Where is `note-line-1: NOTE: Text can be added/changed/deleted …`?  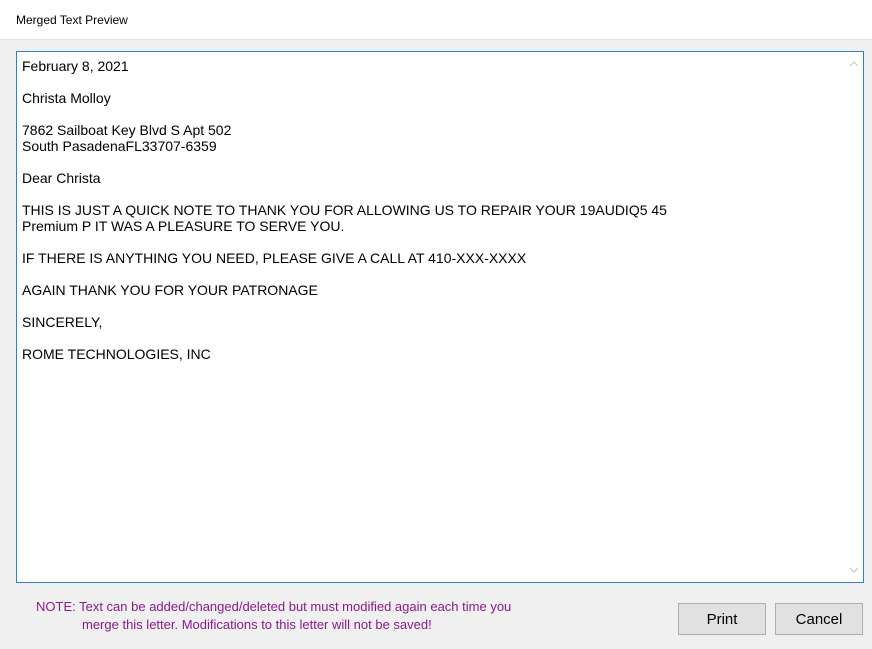 note-line-1: NOTE: Text can be added/changed/deleted … is located at coordinates (274, 606).